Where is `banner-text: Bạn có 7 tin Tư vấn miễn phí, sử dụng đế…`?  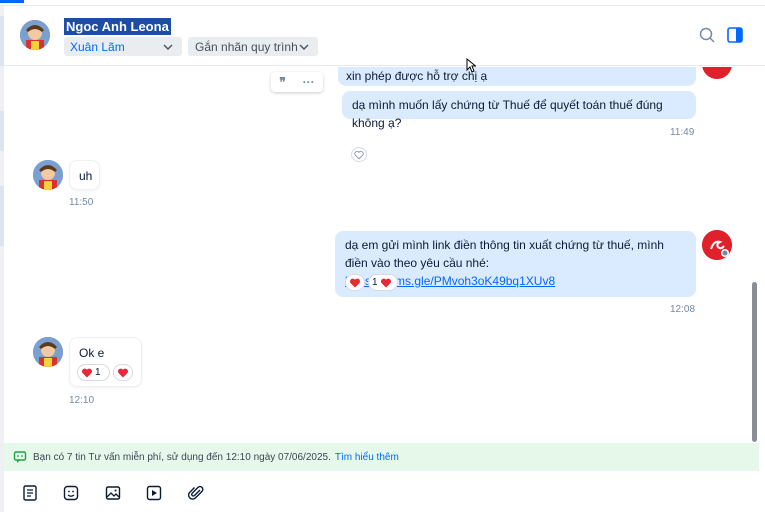 banner-text: Bạn có 7 tin Tư vấn miễn phí, sử dụng đế… is located at coordinates (182, 457).